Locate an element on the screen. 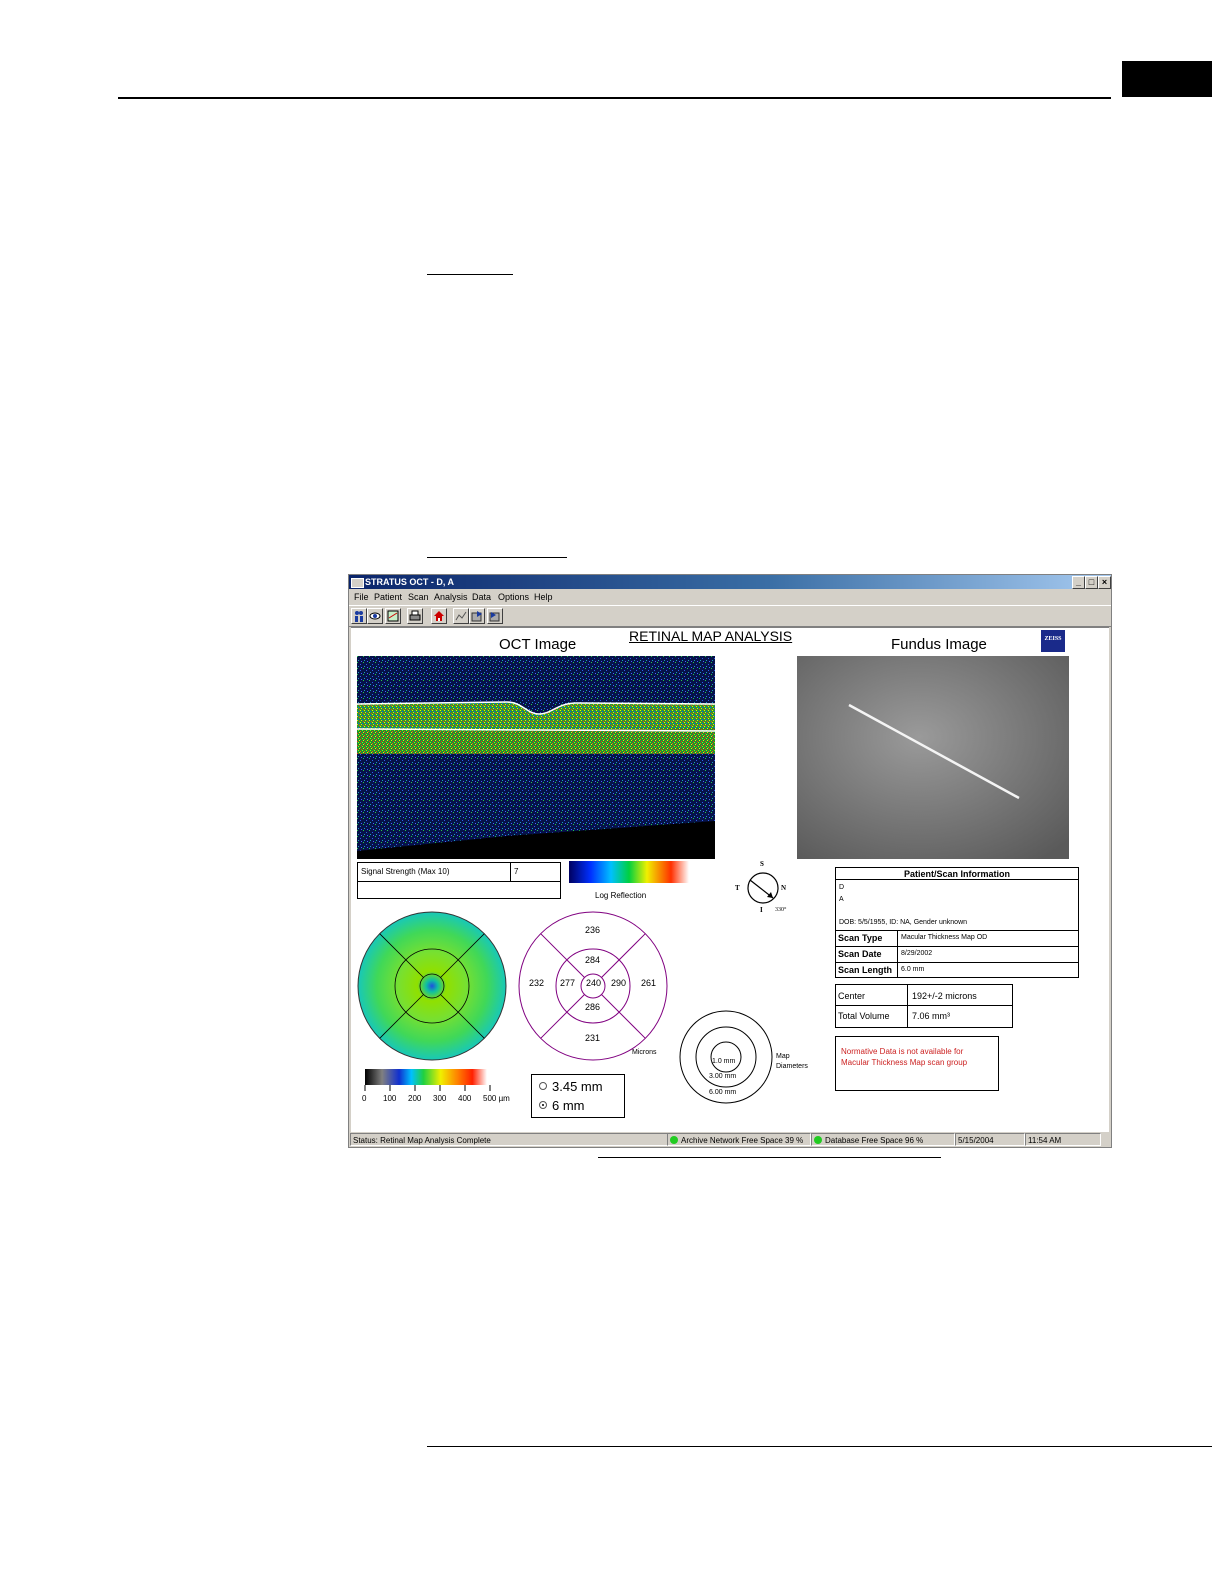 This screenshot has width=1224, height=1584. archive-space: Archive Network Free Space 39 % is located at coordinates (742, 1140).